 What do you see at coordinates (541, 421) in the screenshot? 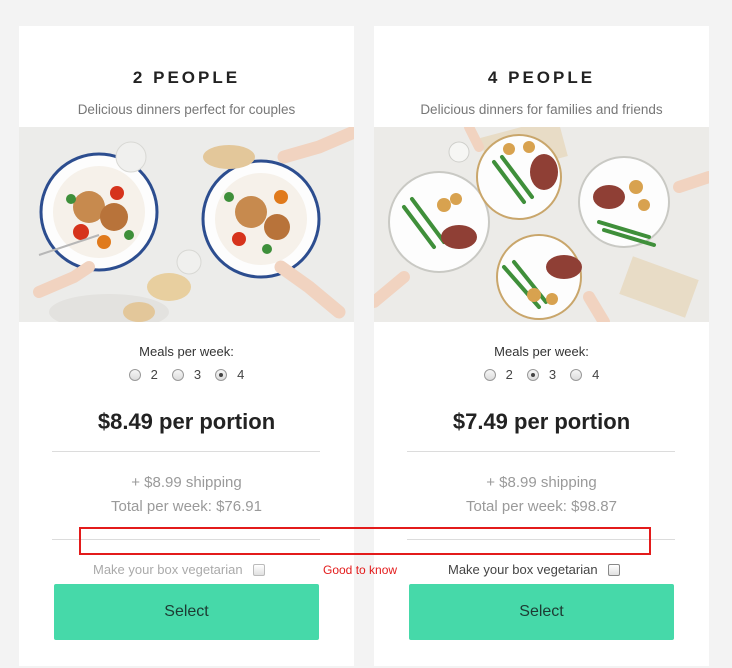
I see `price-per-portion: $7.49 per portion` at bounding box center [541, 421].